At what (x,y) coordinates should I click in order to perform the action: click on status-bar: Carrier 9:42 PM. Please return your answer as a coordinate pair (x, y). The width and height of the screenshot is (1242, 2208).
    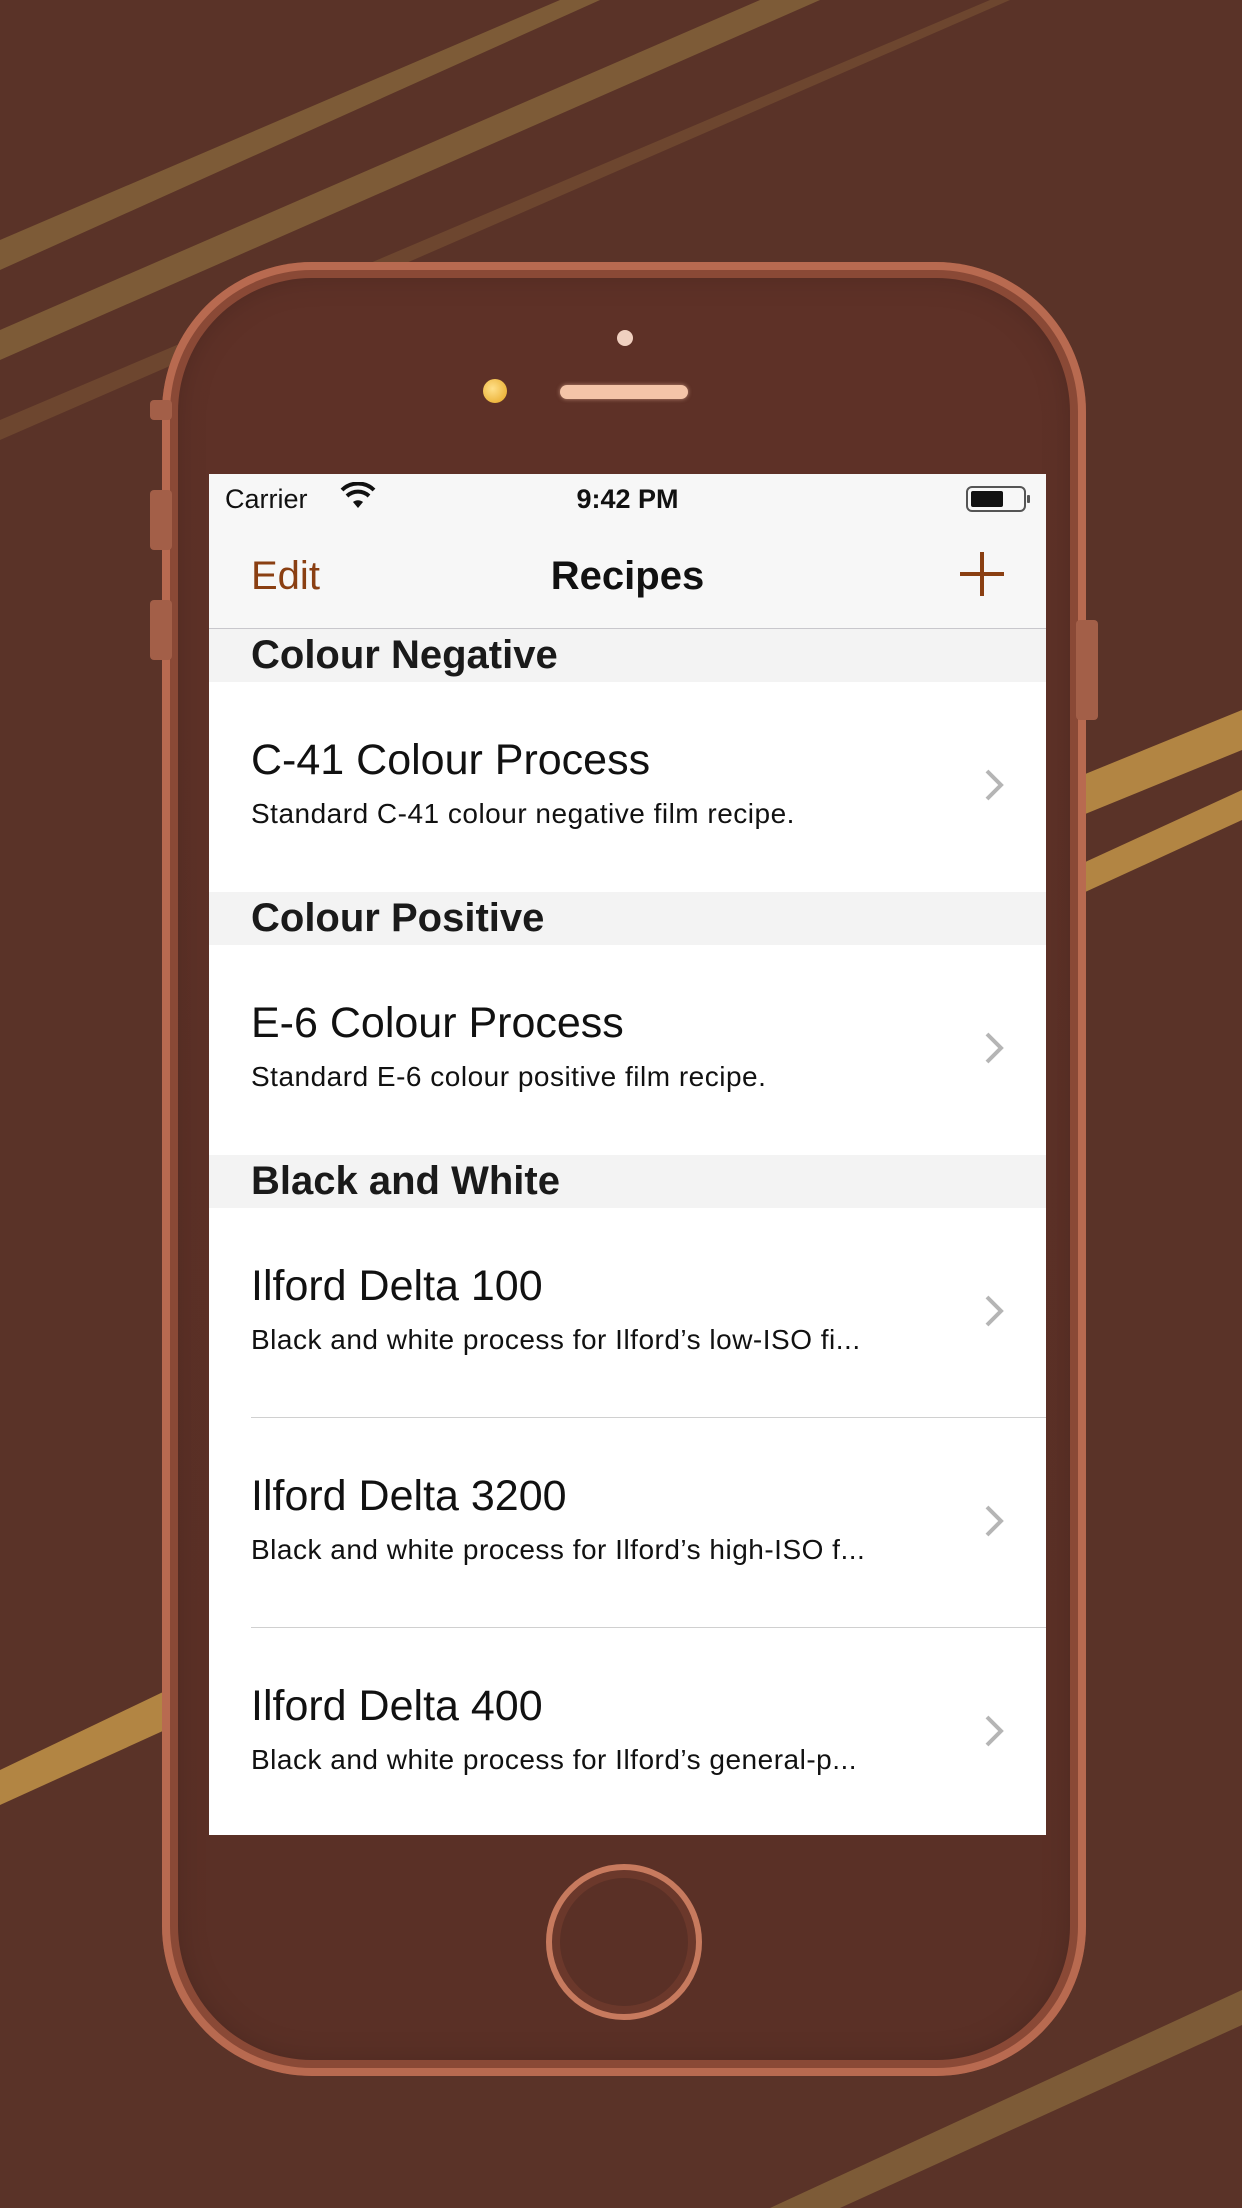
    Looking at the image, I should click on (627, 499).